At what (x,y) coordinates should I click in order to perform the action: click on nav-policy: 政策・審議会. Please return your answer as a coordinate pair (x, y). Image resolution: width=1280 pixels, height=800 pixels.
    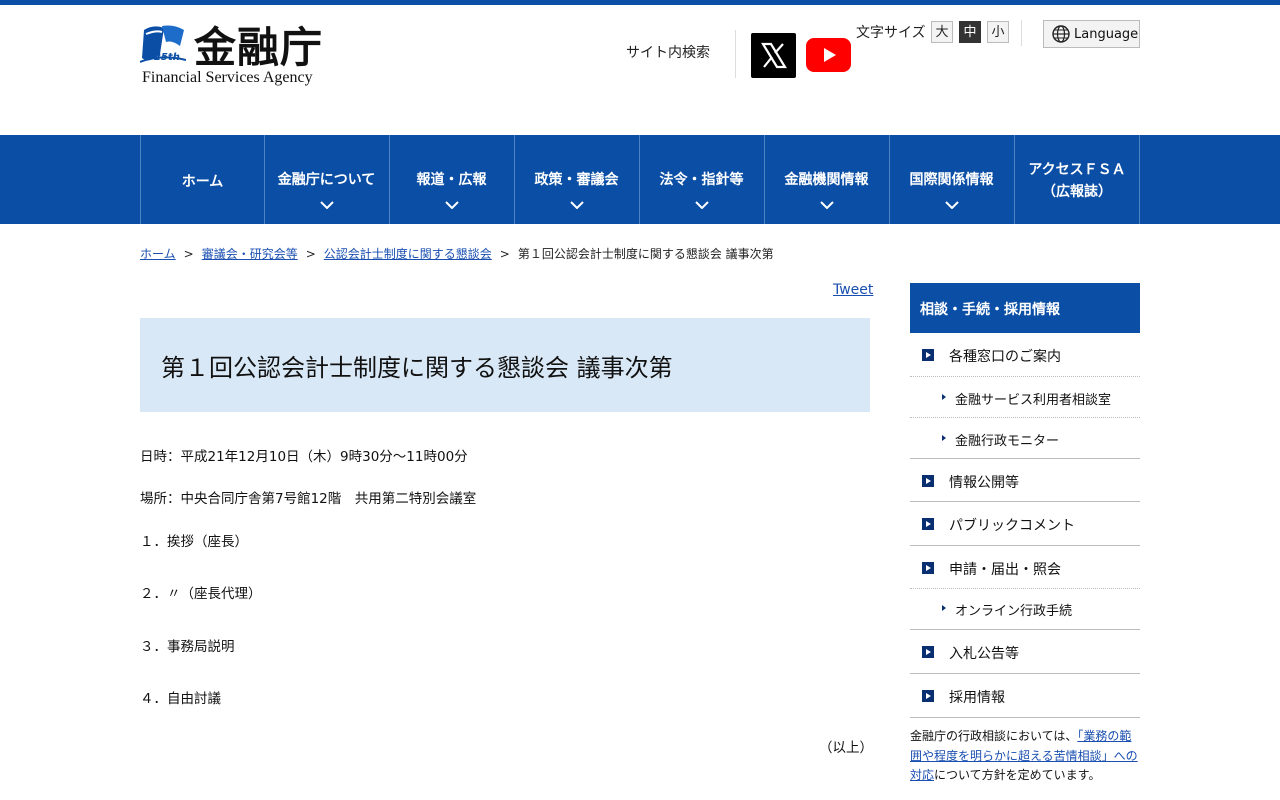
    Looking at the image, I should click on (576, 179).